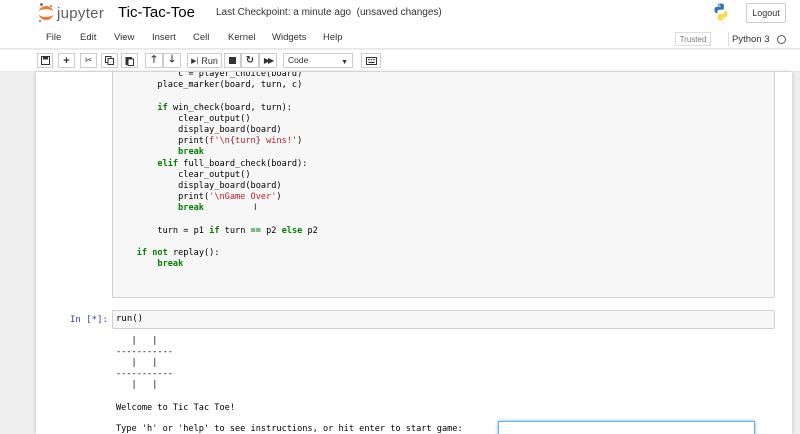 This screenshot has height=434, width=800. Describe the element at coordinates (129, 319) in the screenshot. I see `run-cell-code: run()` at that location.